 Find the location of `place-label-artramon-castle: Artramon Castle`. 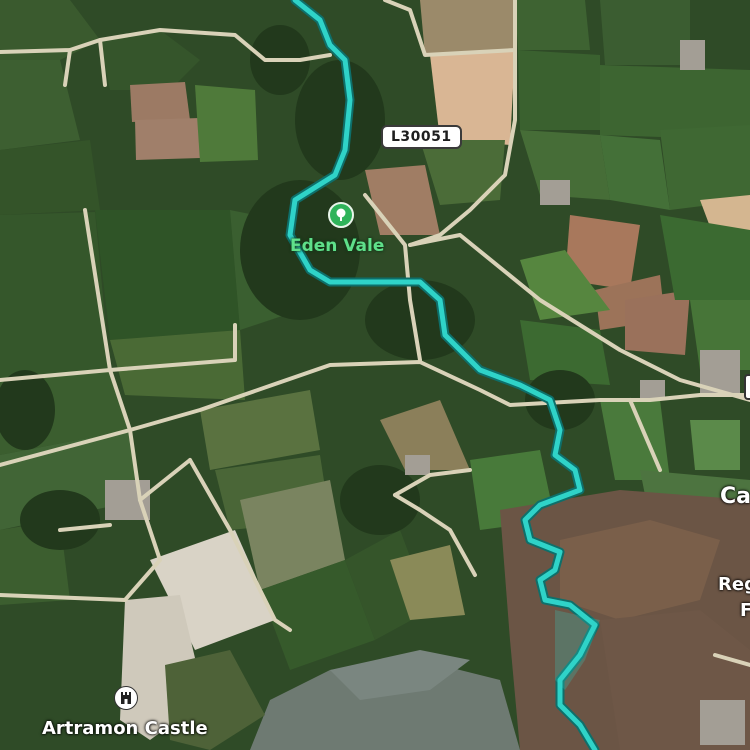

place-label-artramon-castle: Artramon Castle is located at coordinates (125, 728).